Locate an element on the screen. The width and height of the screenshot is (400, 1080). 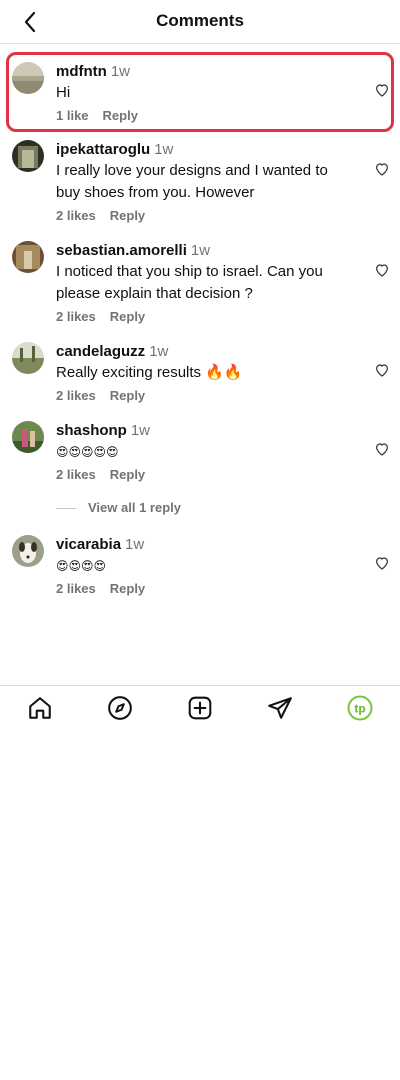
comment-text: Really exciting results 🔥🔥 is located at coordinates (149, 372).